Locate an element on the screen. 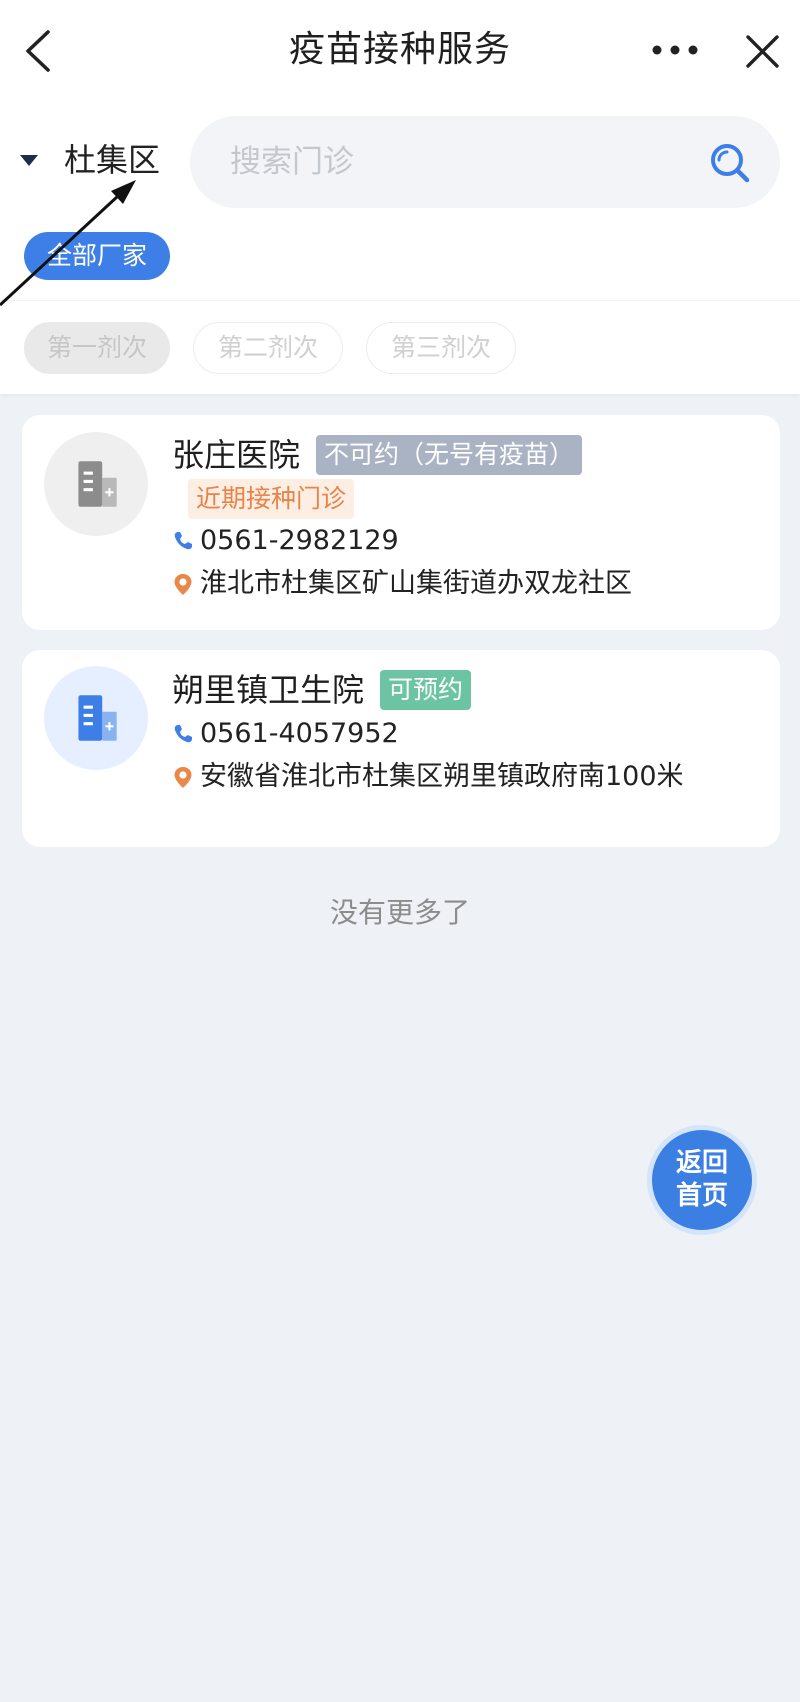 This screenshot has width=800, height=1702. clinic-address: 安徽省淮北市杜集区朔里镇政府南100米 is located at coordinates (467, 776).